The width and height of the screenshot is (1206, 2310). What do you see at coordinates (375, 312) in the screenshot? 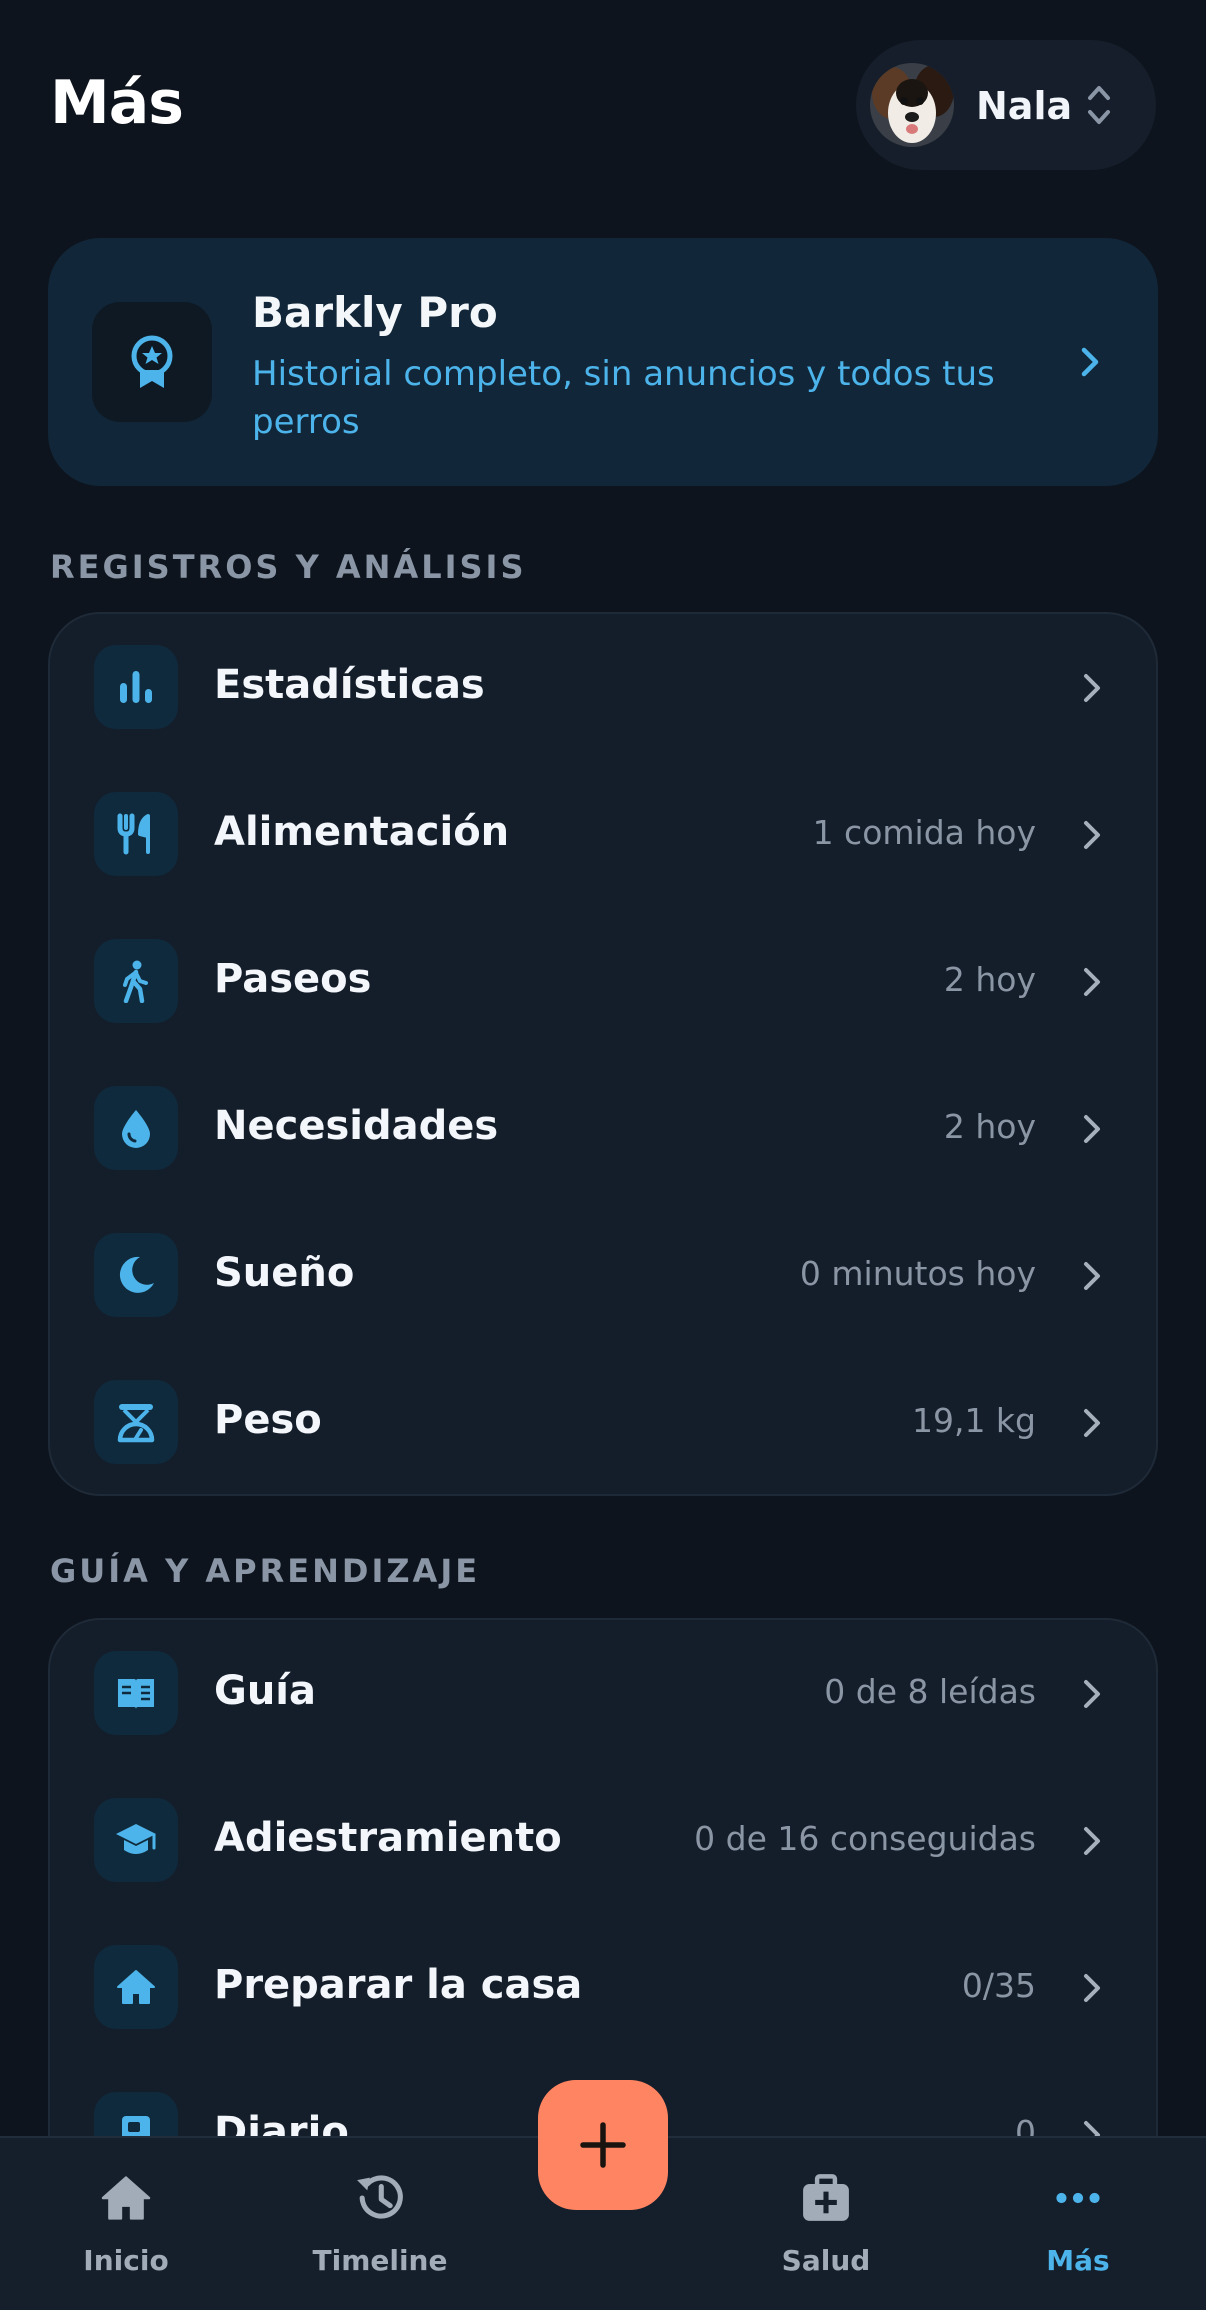
I see `pro-title: Barkly Pro` at bounding box center [375, 312].